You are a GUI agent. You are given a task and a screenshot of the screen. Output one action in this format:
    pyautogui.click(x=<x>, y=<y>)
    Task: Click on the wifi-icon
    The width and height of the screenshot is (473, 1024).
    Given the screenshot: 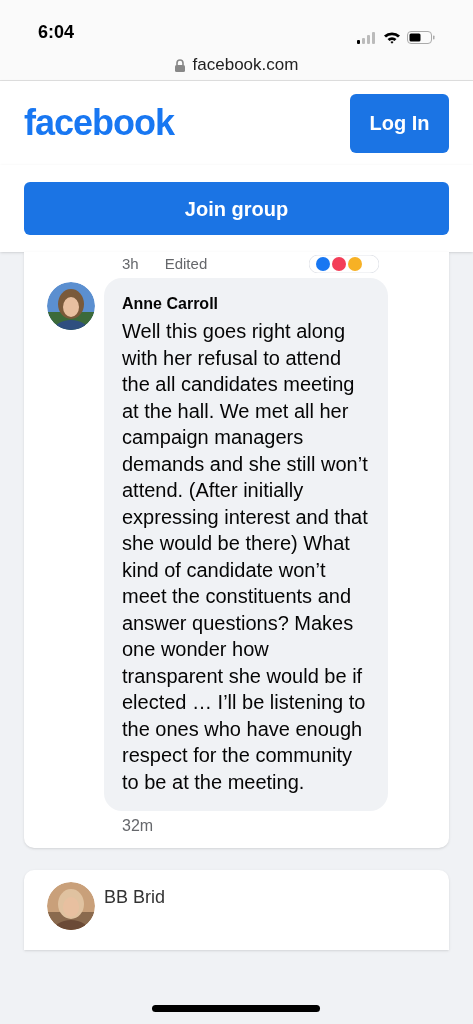 What is the action you would take?
    pyautogui.click(x=392, y=37)
    